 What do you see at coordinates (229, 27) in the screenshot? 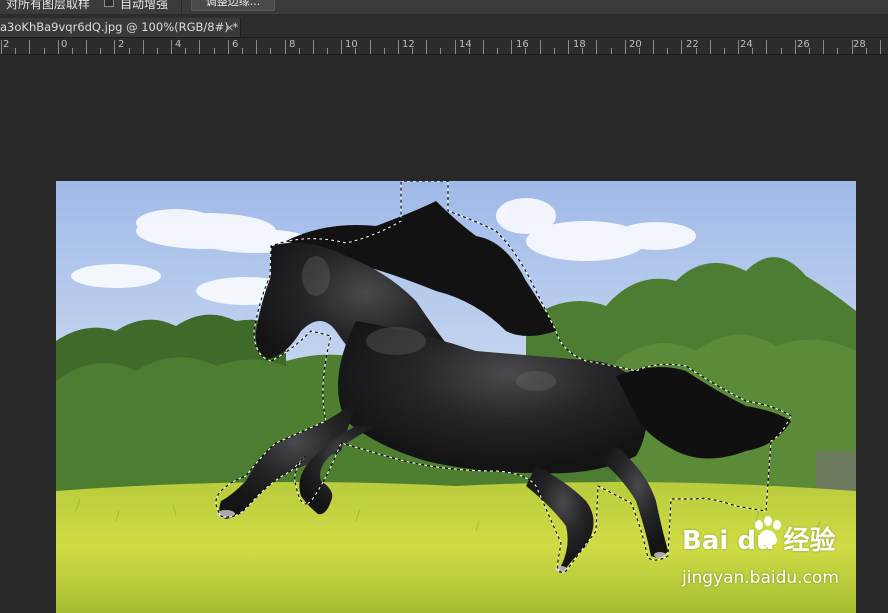
I see `close-icon: ×` at bounding box center [229, 27].